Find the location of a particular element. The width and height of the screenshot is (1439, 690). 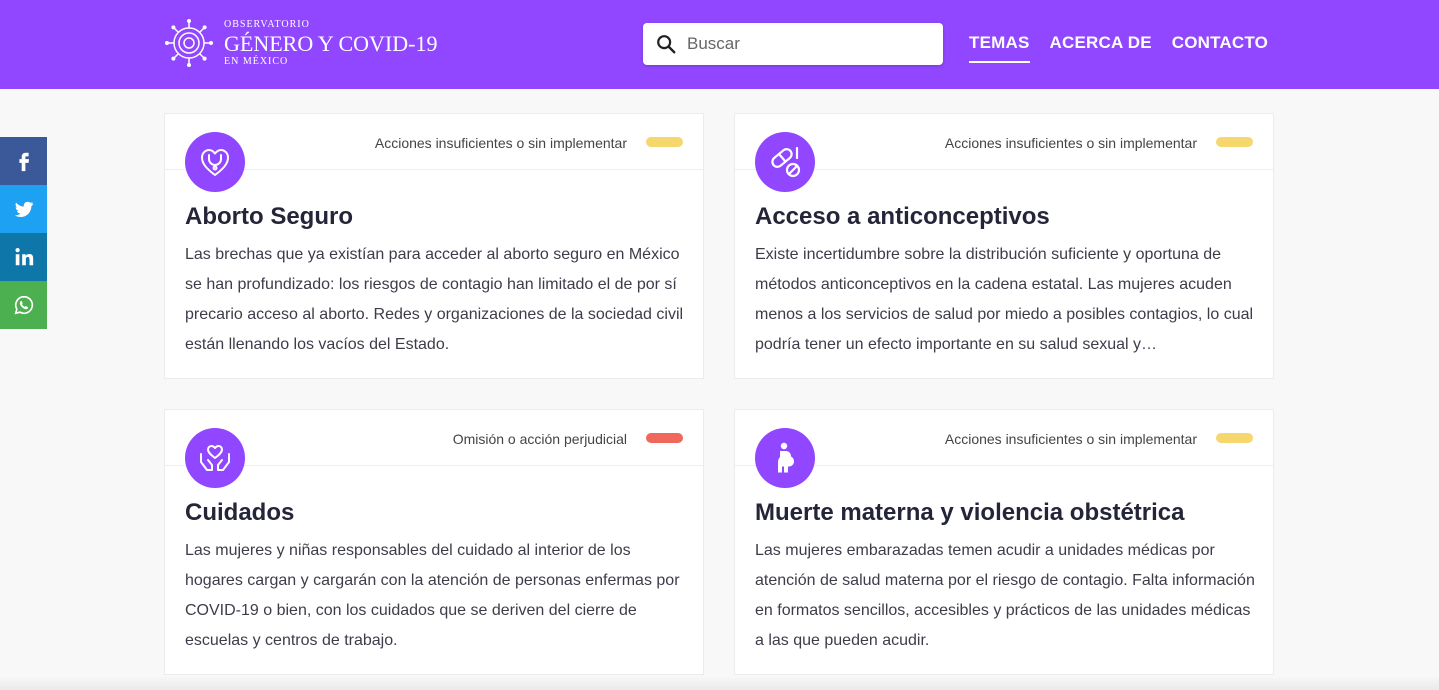

logo-text: OBSERVATORIO GÉNERO Y COVID-19 EN MÉXICO is located at coordinates (331, 42).